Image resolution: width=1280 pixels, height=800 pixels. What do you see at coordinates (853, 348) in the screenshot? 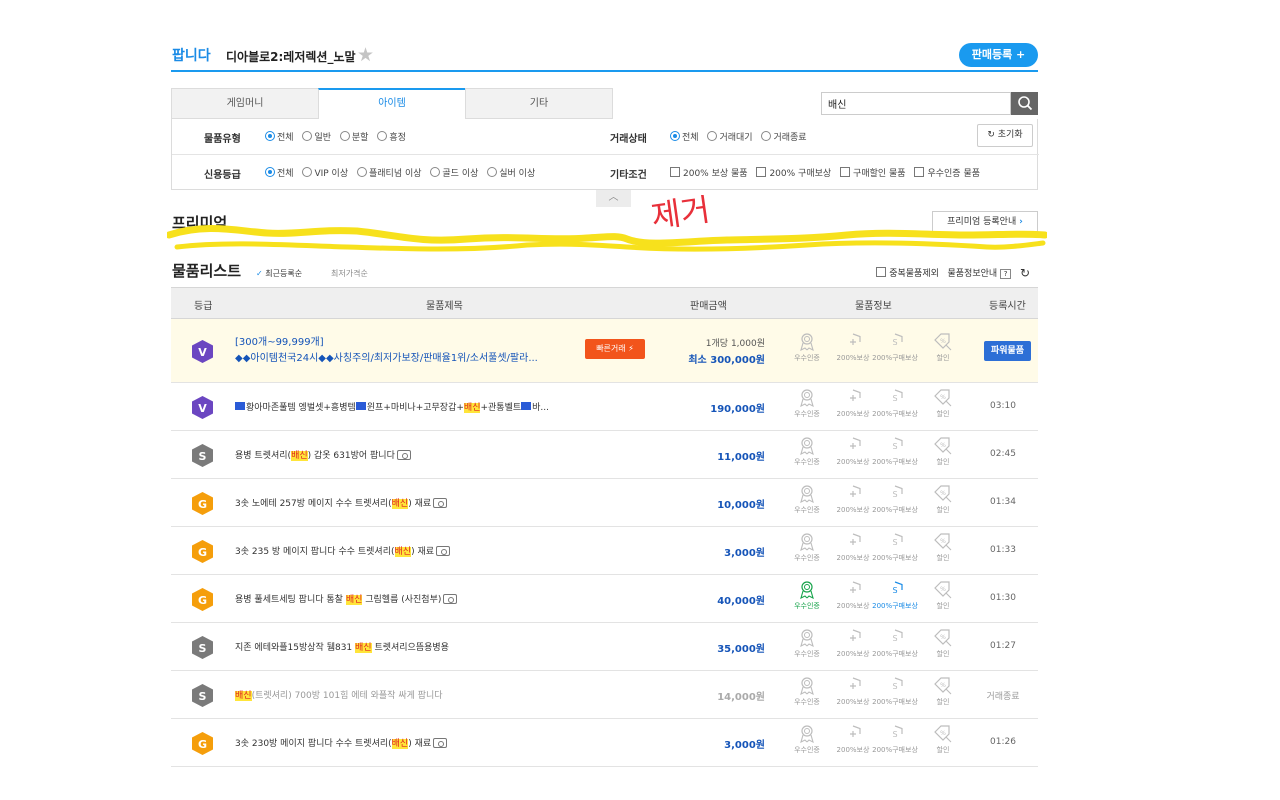
I see `compensation-200-icon: 200%보상` at bounding box center [853, 348].